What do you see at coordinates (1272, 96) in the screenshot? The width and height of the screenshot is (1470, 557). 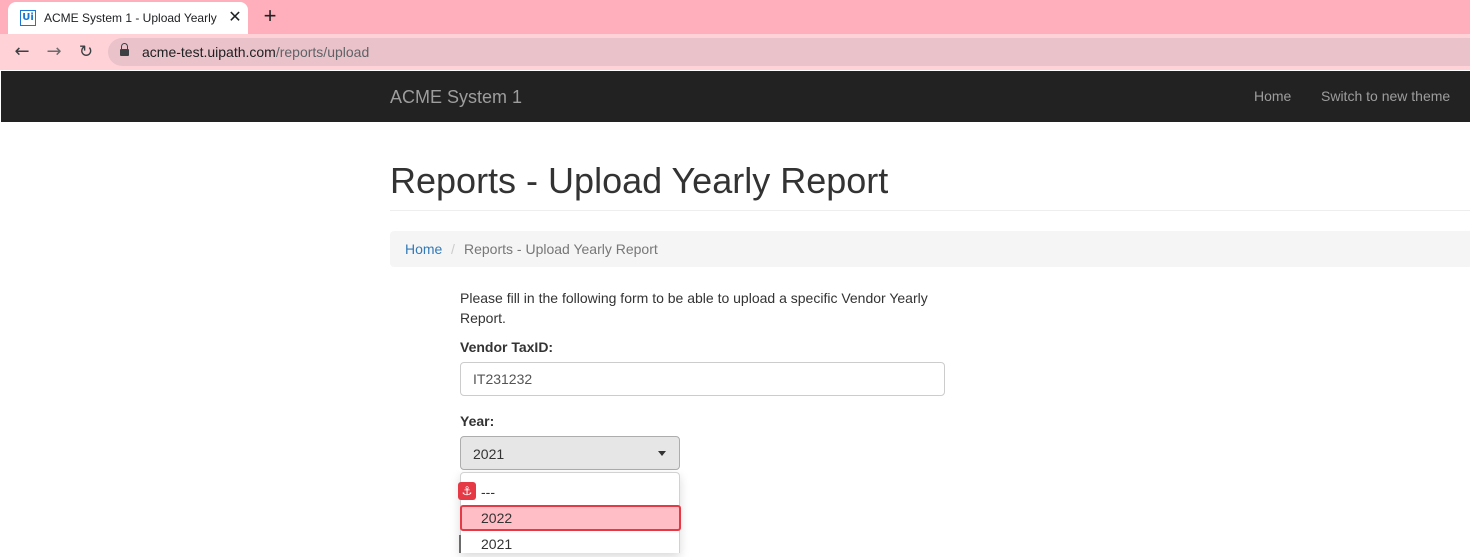 I see `nav-link-home: Home` at bounding box center [1272, 96].